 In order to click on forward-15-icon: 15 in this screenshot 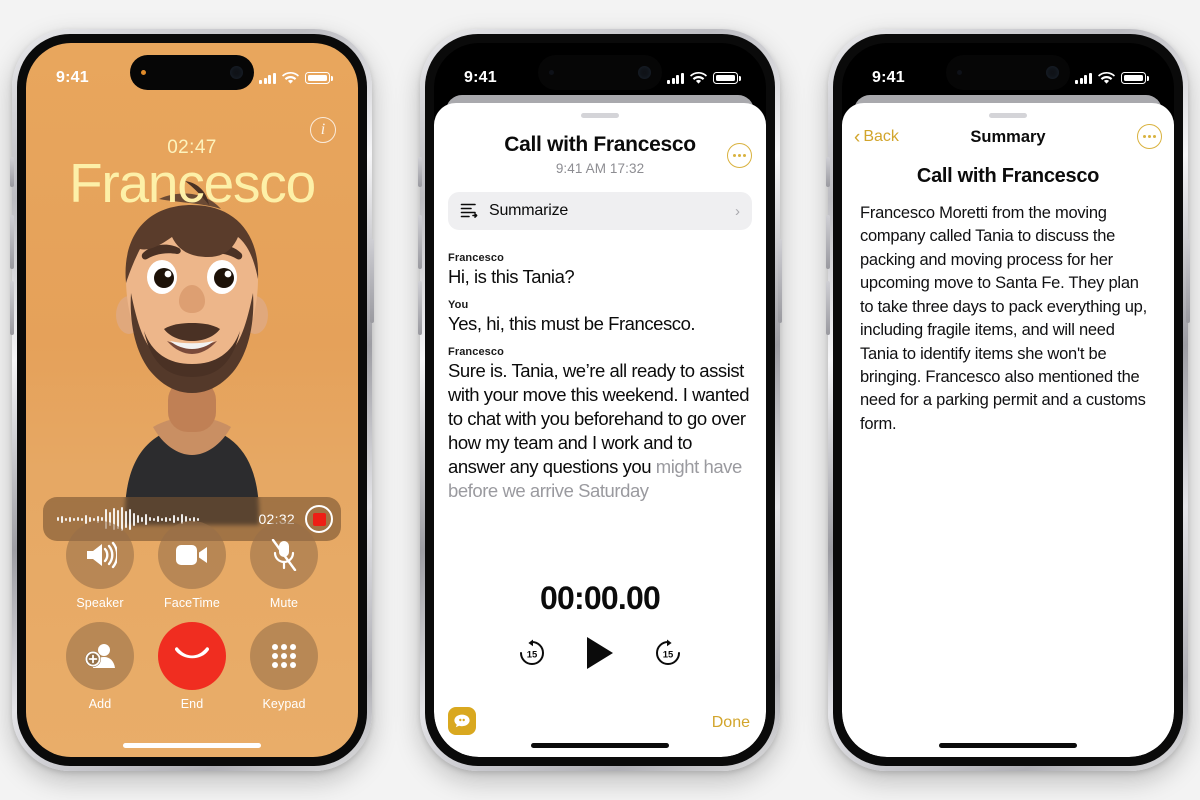, I will do `click(668, 652)`.